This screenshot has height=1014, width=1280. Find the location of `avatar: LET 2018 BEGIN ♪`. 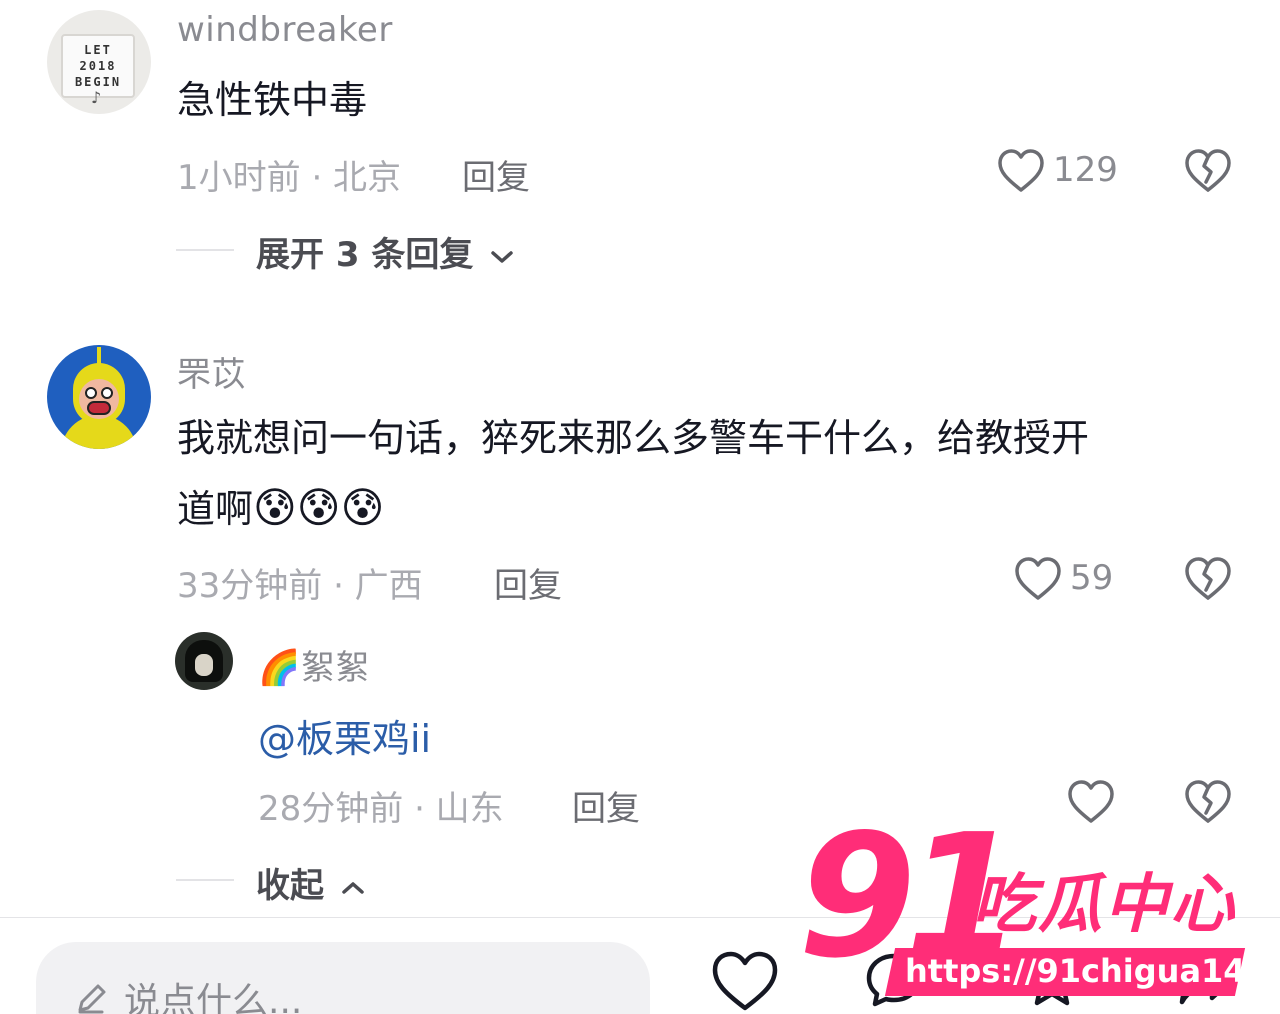

avatar: LET 2018 BEGIN ♪ is located at coordinates (99, 62).